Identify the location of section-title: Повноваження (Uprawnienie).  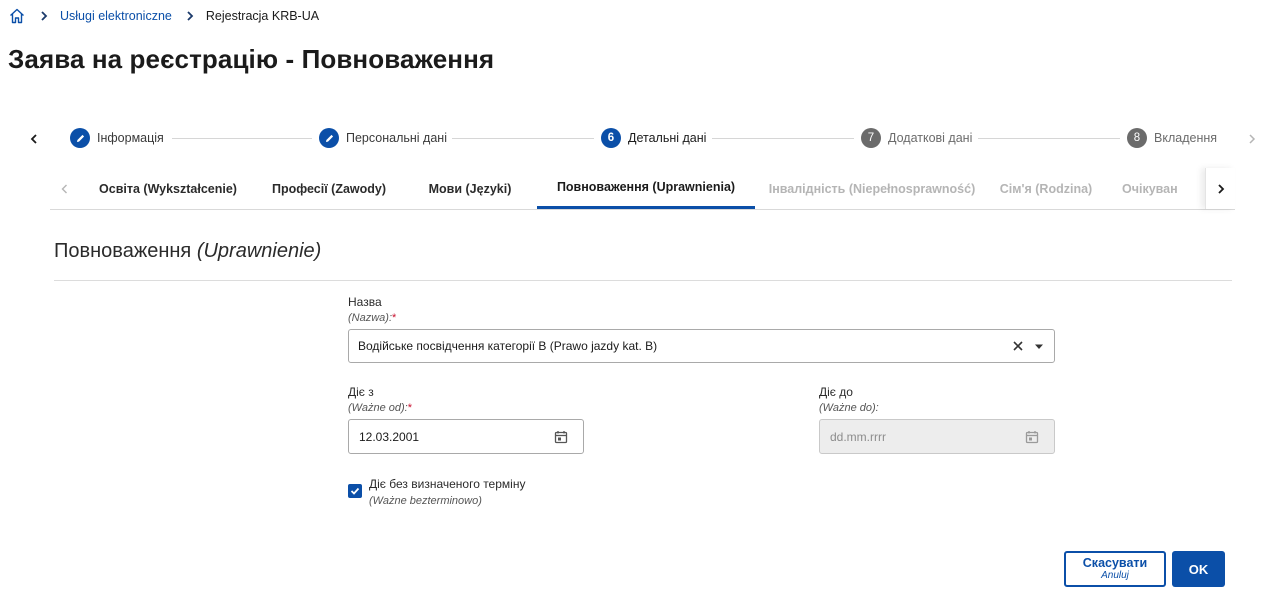
(187, 251).